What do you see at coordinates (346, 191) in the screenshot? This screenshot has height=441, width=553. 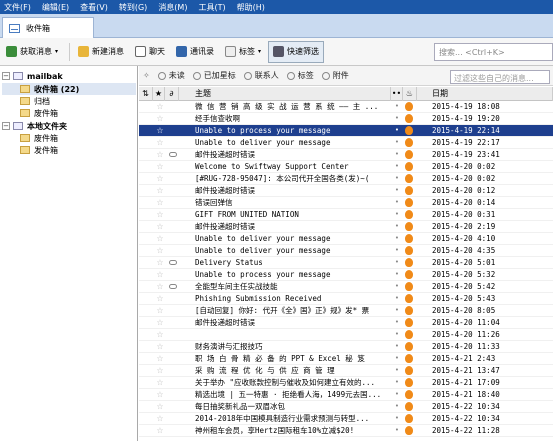 I see `message-row: ☆ 邮件投递超时错误 • 2015-4-20 0:12` at bounding box center [346, 191].